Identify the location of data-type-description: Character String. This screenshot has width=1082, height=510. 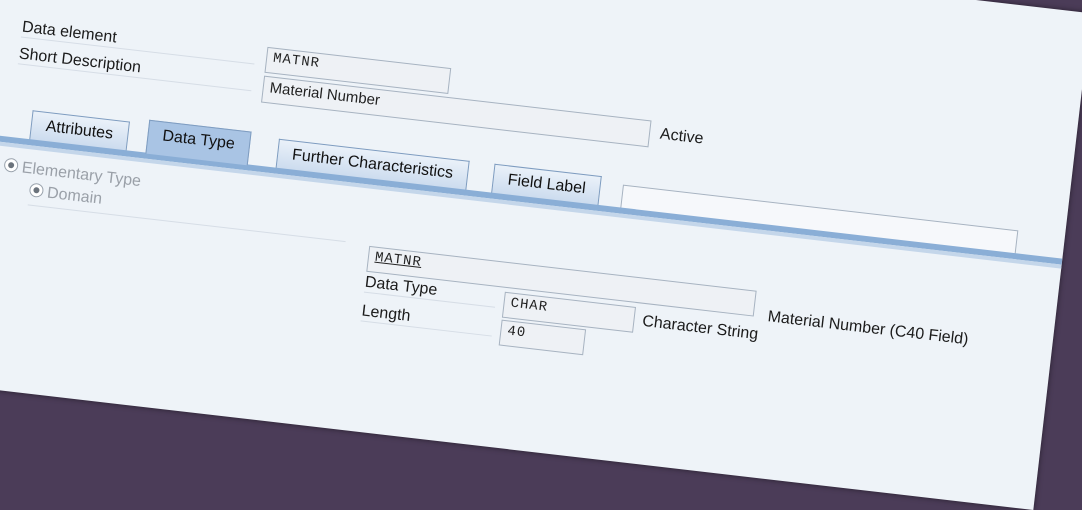
(700, 328).